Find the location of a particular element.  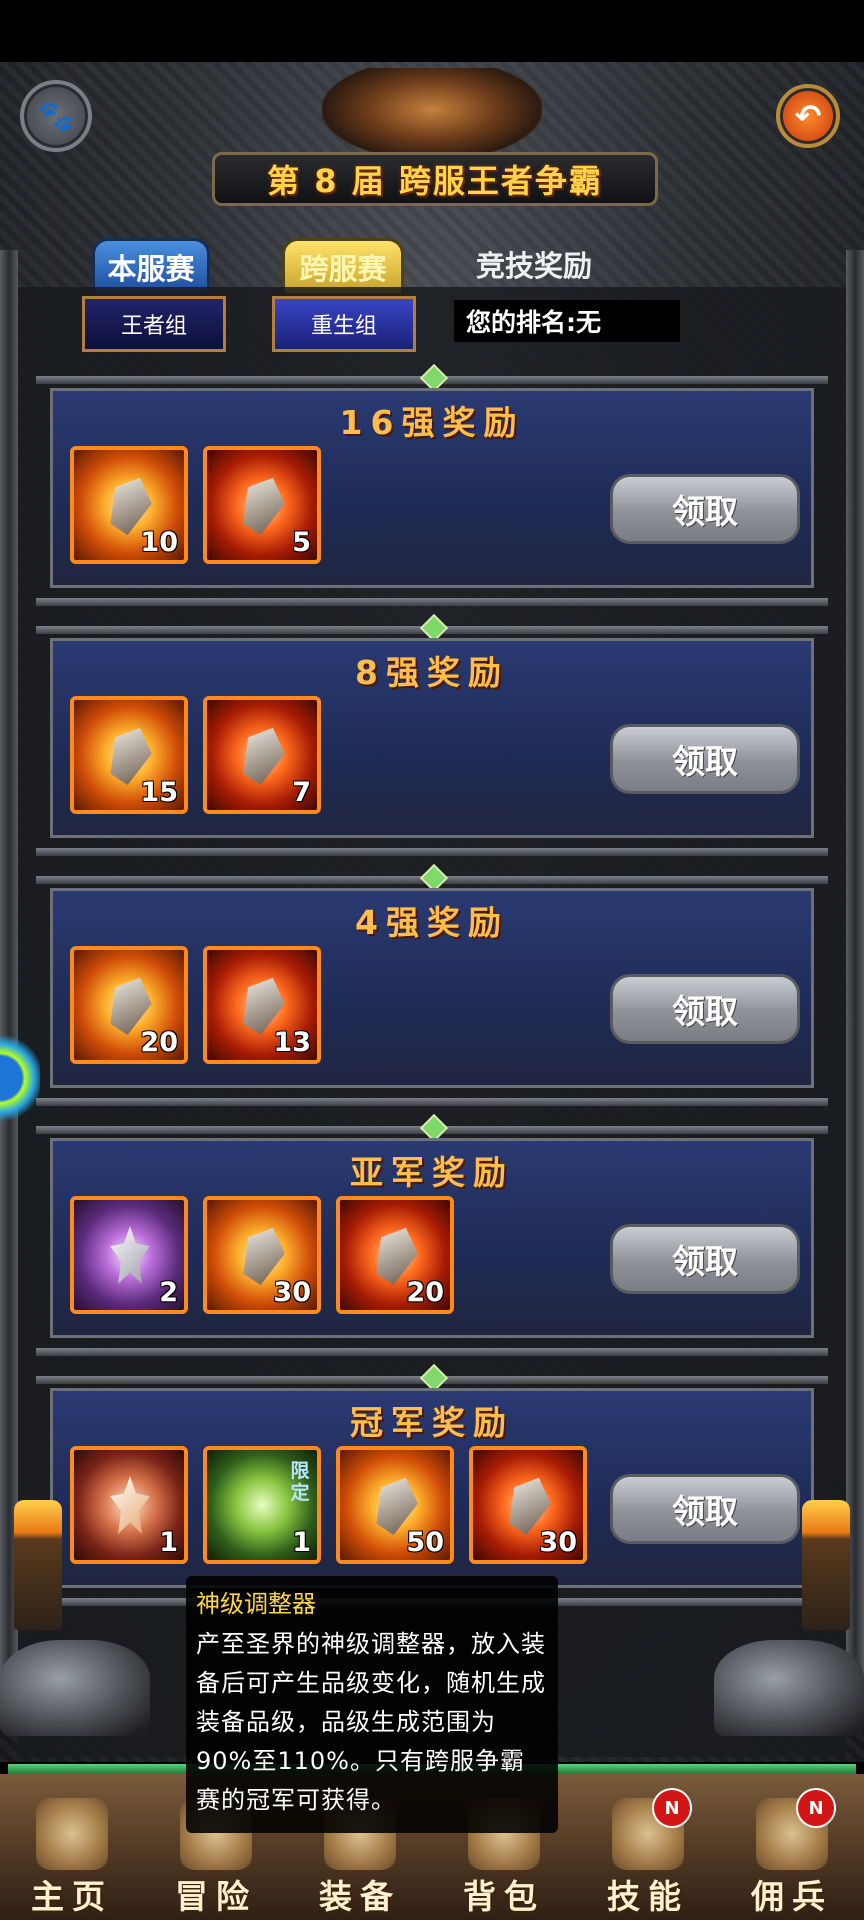

reward-items: 1 限定 1 50 30 is located at coordinates (328, 1505).